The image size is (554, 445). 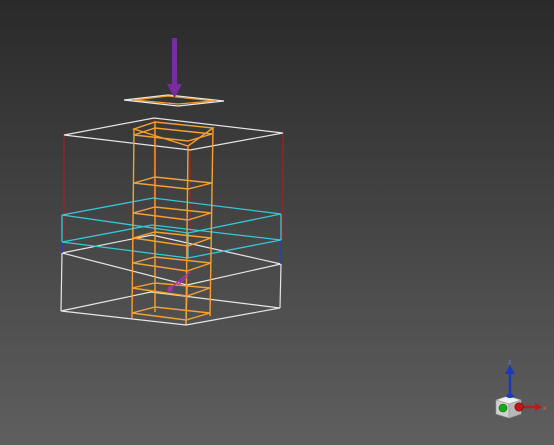 I want to click on view-cube-canvas: z x, so click(x=521, y=391).